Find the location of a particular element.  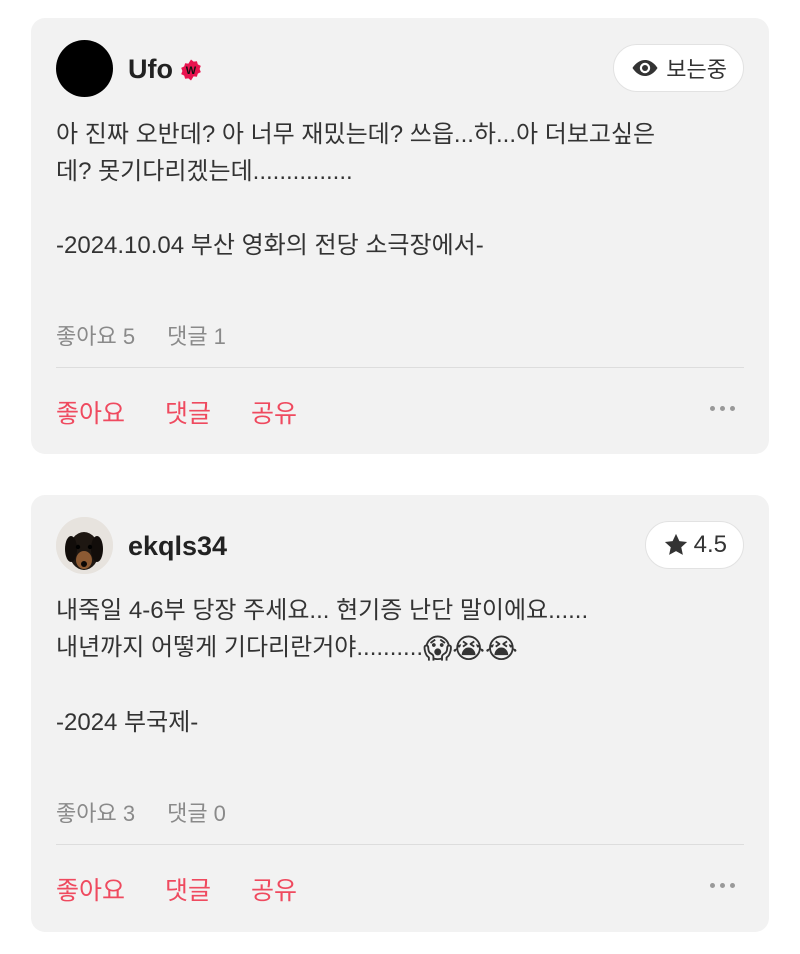

svg-text: W is located at coordinates (191, 71).